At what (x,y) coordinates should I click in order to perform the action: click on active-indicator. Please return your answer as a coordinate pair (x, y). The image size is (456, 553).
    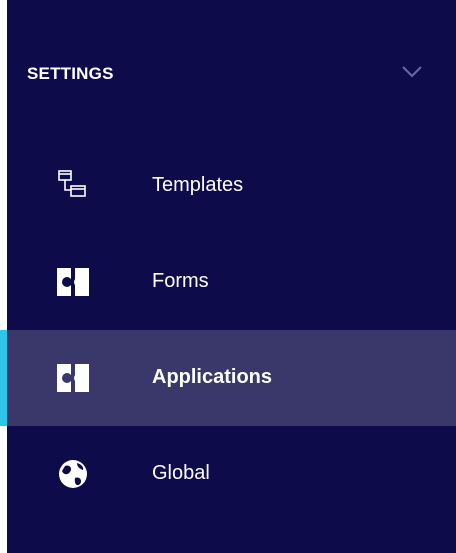
    Looking at the image, I should click on (3, 378).